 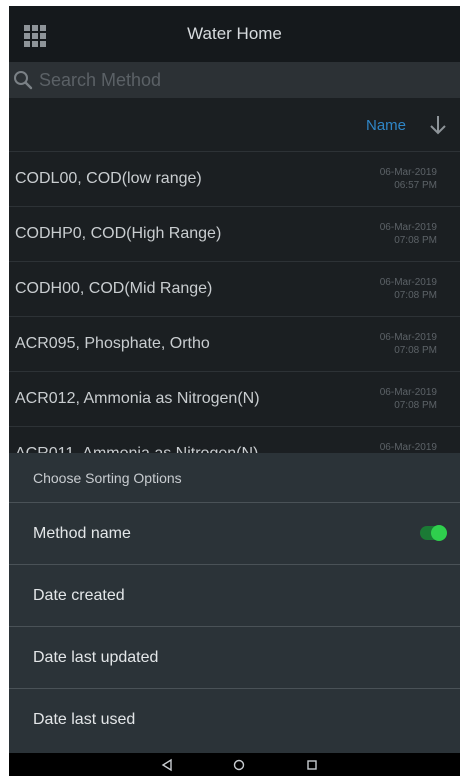 I want to click on sort-by-name-button: Name, so click(x=386, y=125).